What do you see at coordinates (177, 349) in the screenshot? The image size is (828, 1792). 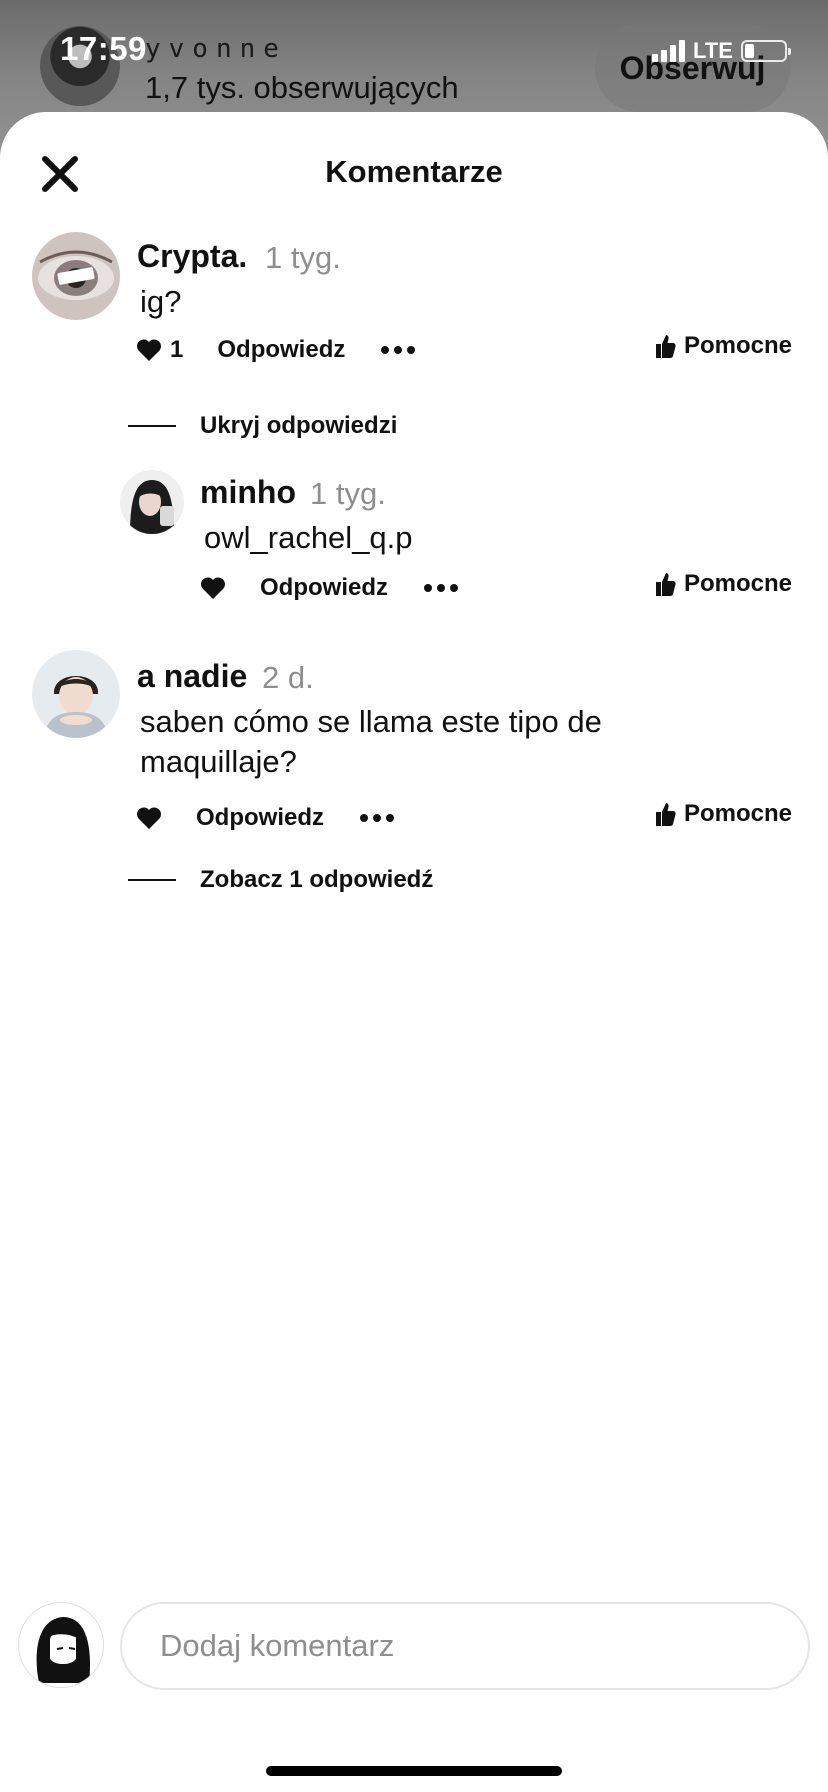 I see `like-count: 1` at bounding box center [177, 349].